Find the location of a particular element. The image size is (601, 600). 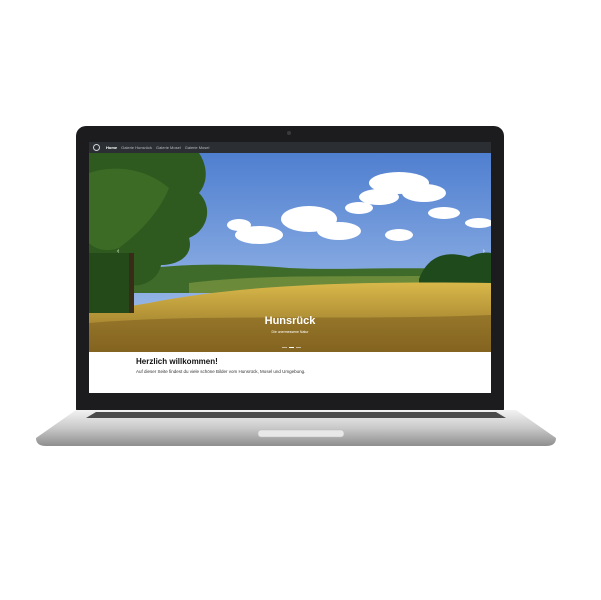

hero-title: Hunsrück is located at coordinates (290, 321).